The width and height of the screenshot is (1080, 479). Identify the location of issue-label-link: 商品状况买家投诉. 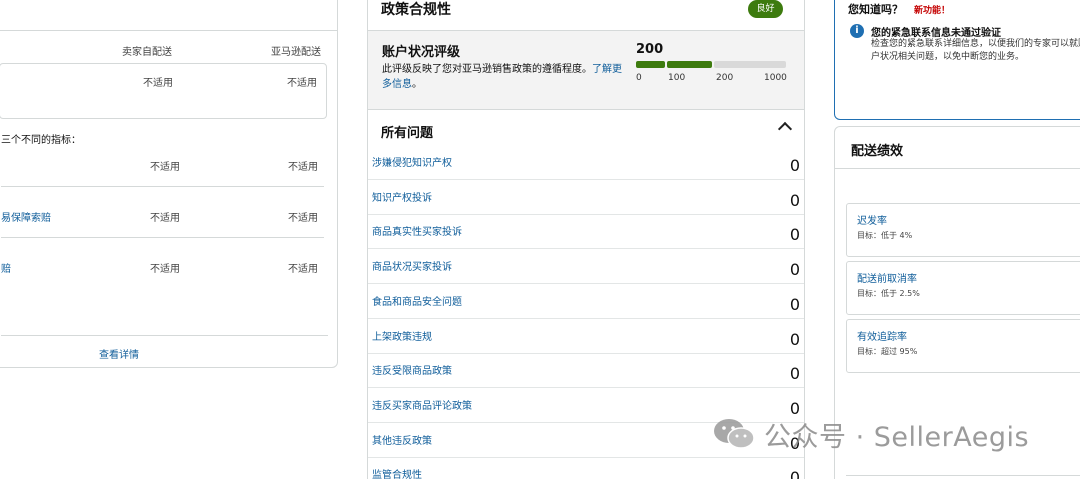
(412, 265).